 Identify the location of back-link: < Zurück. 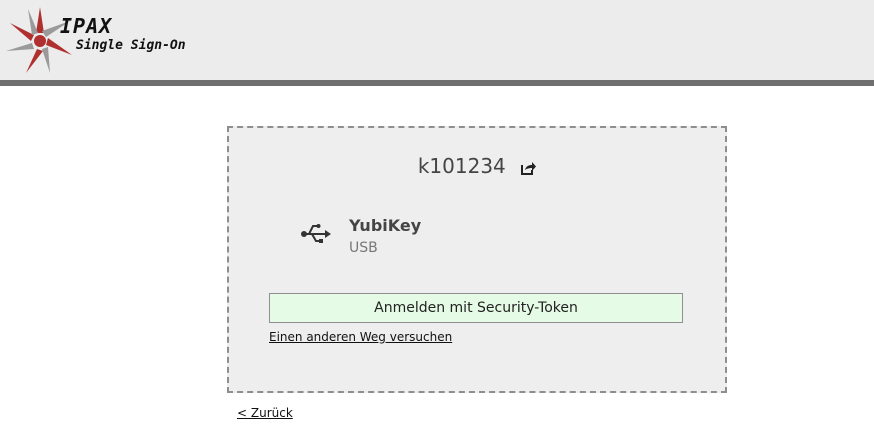
(265, 413).